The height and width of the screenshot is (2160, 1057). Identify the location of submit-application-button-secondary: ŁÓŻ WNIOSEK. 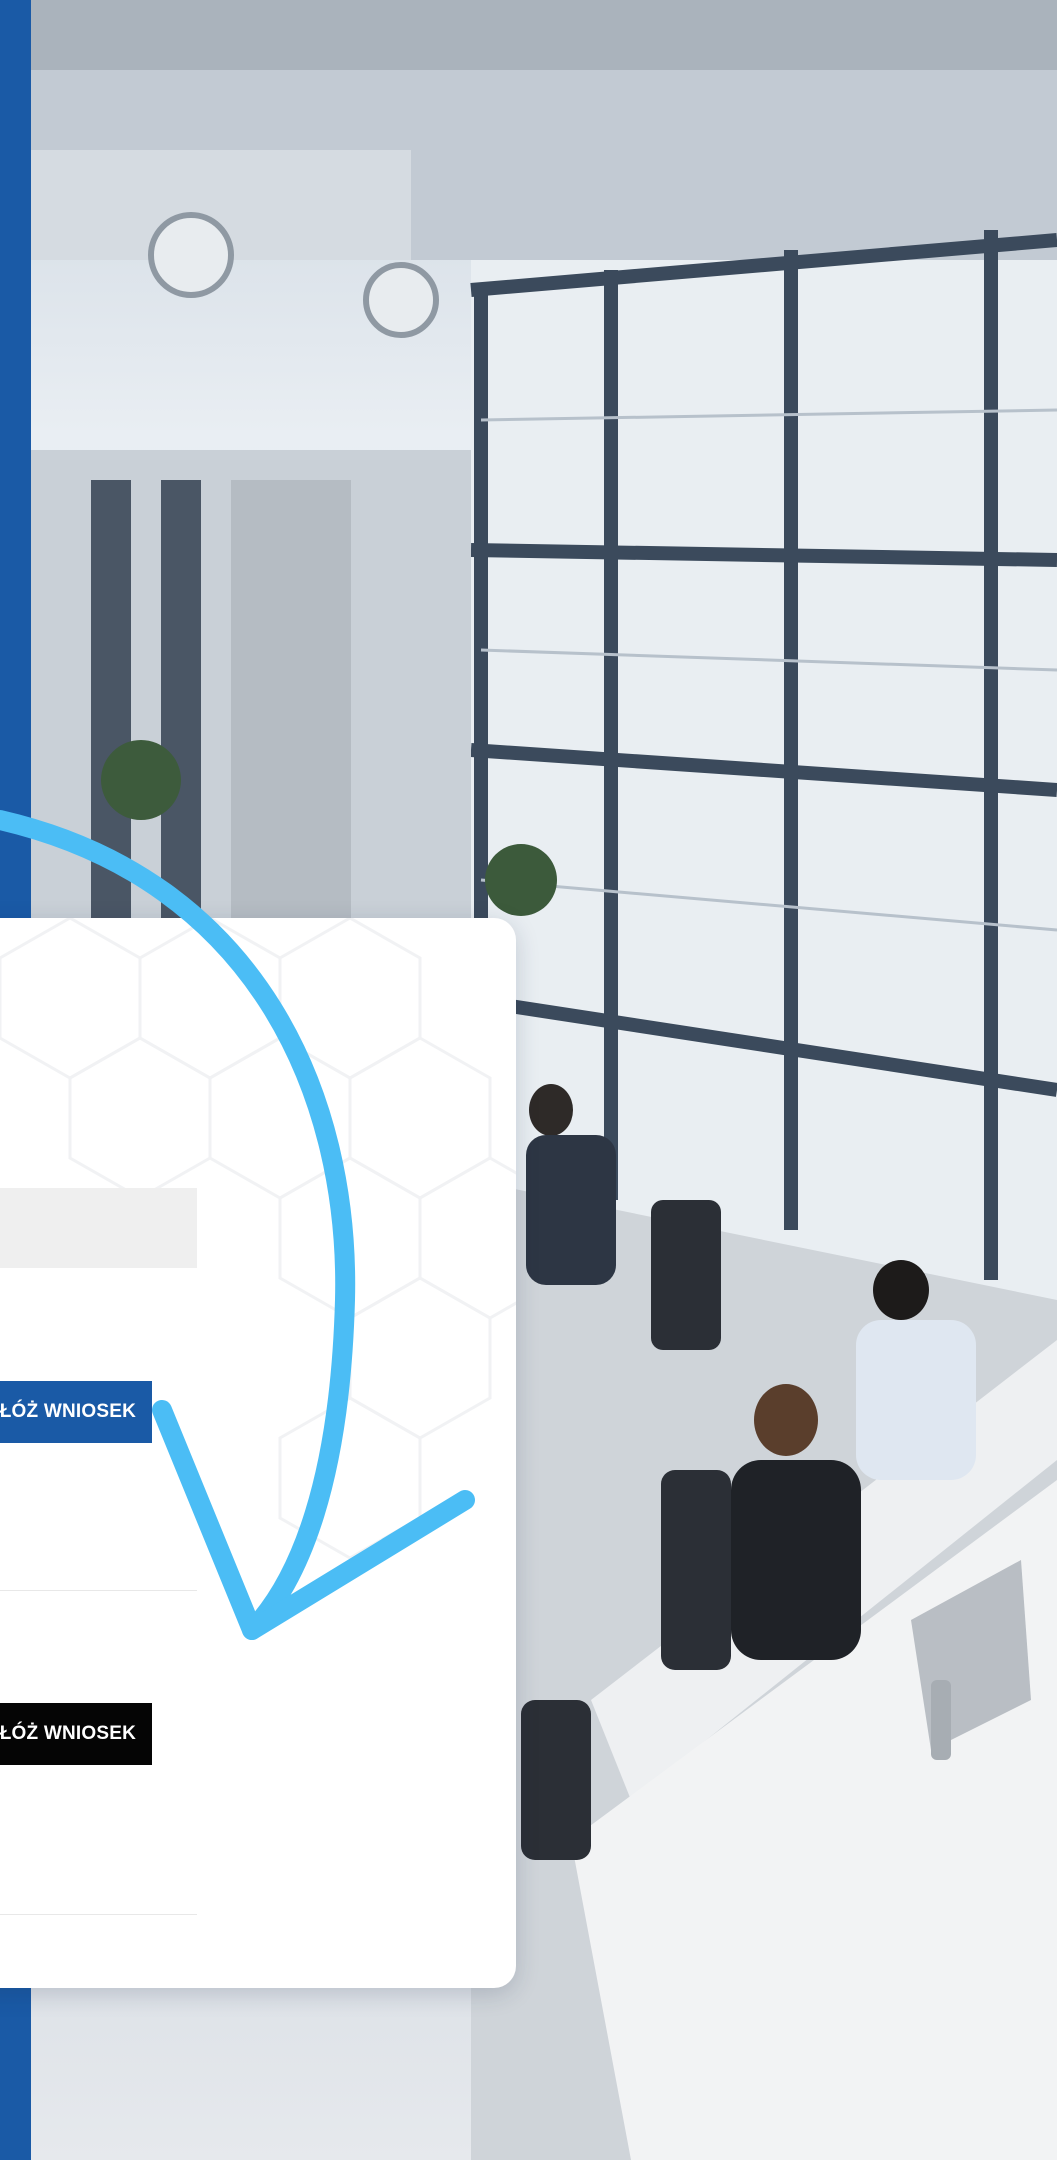
(76, 1734).